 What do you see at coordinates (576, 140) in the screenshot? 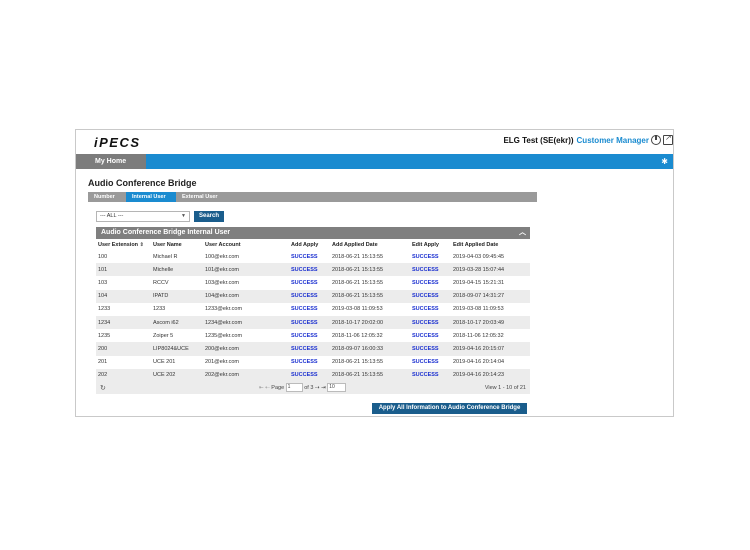
I see `account-info: ELG Test (SE(ekr)) Customer Manager` at bounding box center [576, 140].